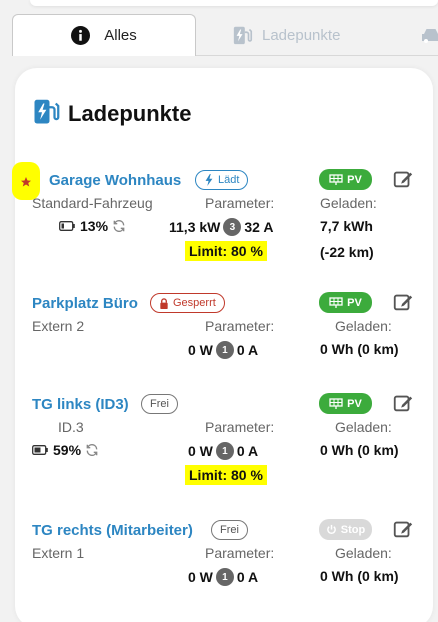 Image resolution: width=438 pixels, height=622 pixels. What do you see at coordinates (47, 113) in the screenshot?
I see `charging-station-icon` at bounding box center [47, 113].